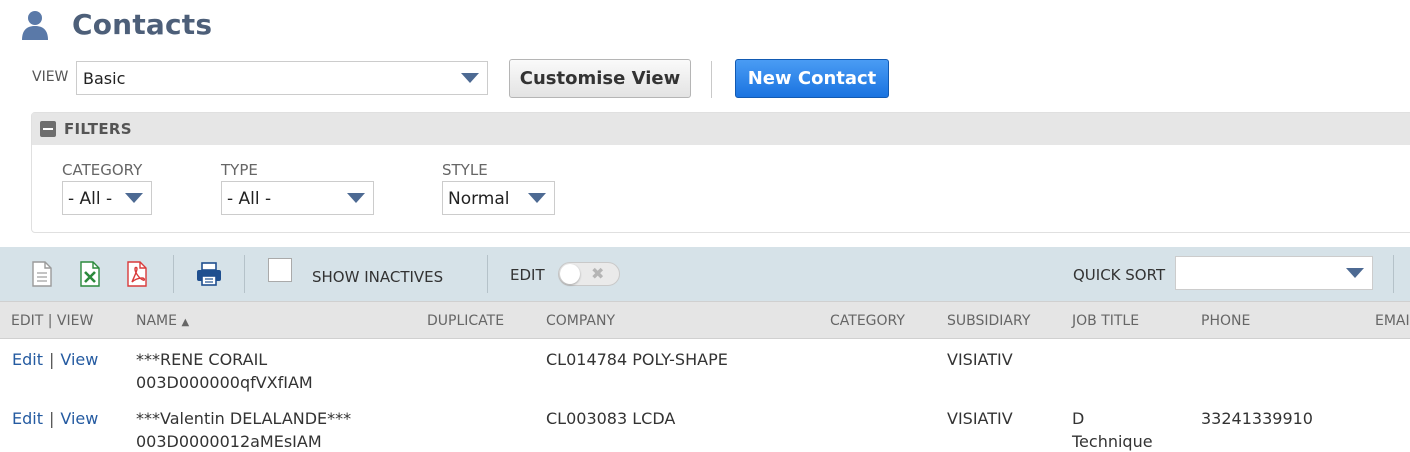 The width and height of the screenshot is (1410, 452). I want to click on page-title: Contacts, so click(142, 24).